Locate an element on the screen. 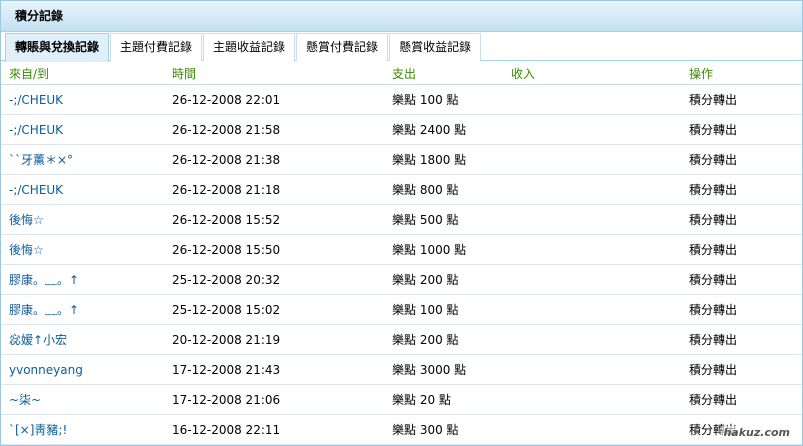  time-cell: 25-12-2008 15:02 is located at coordinates (274, 309).